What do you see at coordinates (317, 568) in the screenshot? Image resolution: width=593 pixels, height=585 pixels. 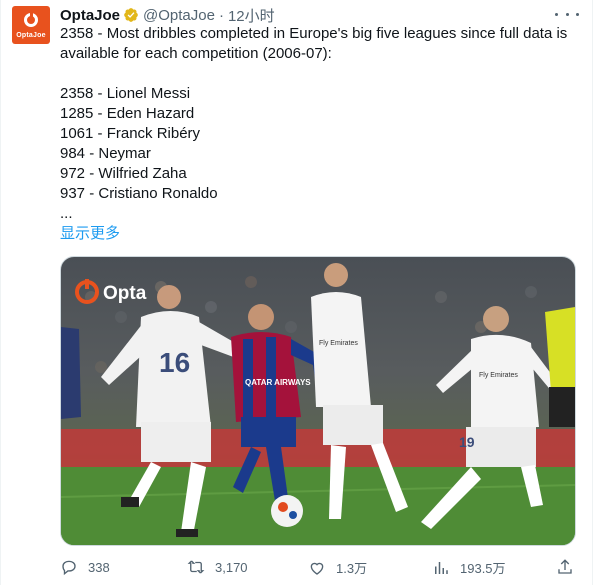 I see `heart-icon` at bounding box center [317, 568].